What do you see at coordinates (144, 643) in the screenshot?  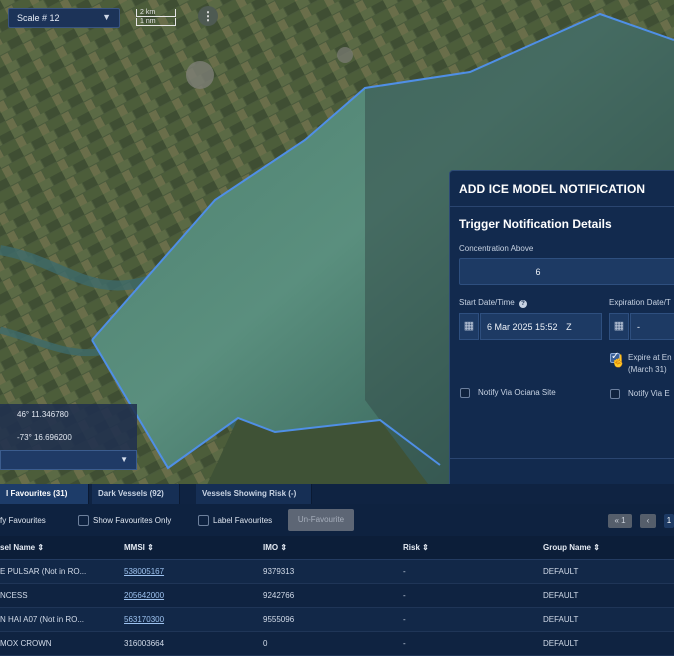 I see `mmsi-value: 316003664` at bounding box center [144, 643].